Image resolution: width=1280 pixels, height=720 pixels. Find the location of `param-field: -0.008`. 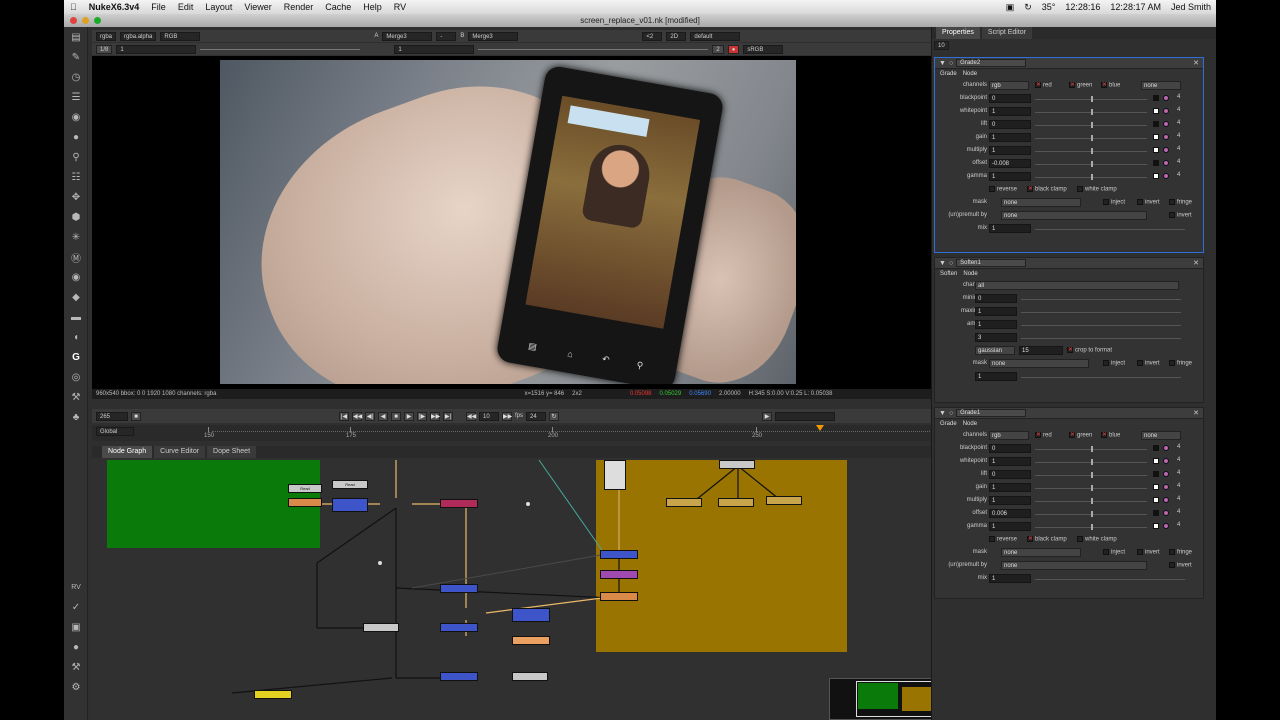

param-field: -0.008 is located at coordinates (1010, 163).